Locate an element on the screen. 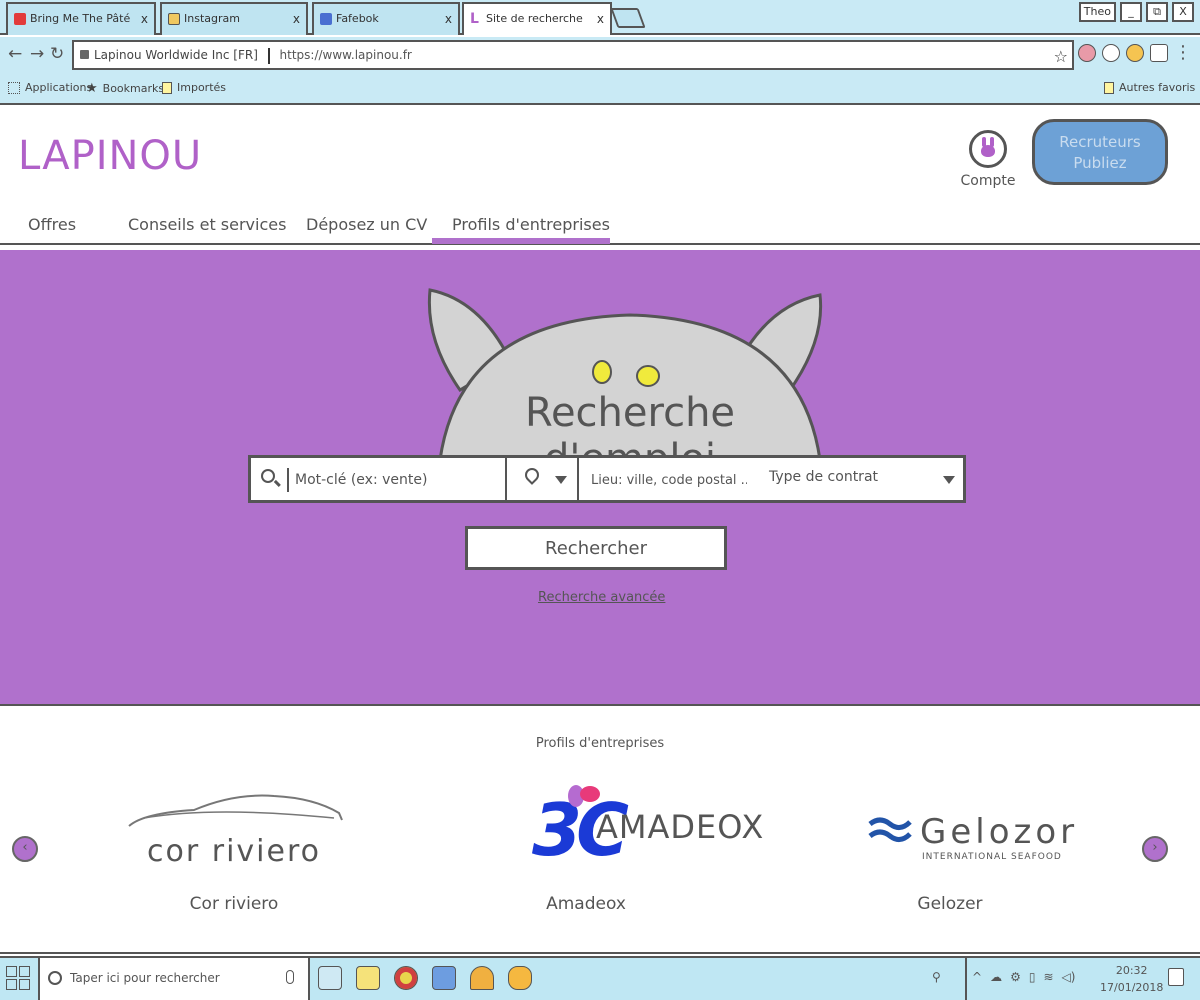  bookmark-applications: Applications is located at coordinates (50, 87).